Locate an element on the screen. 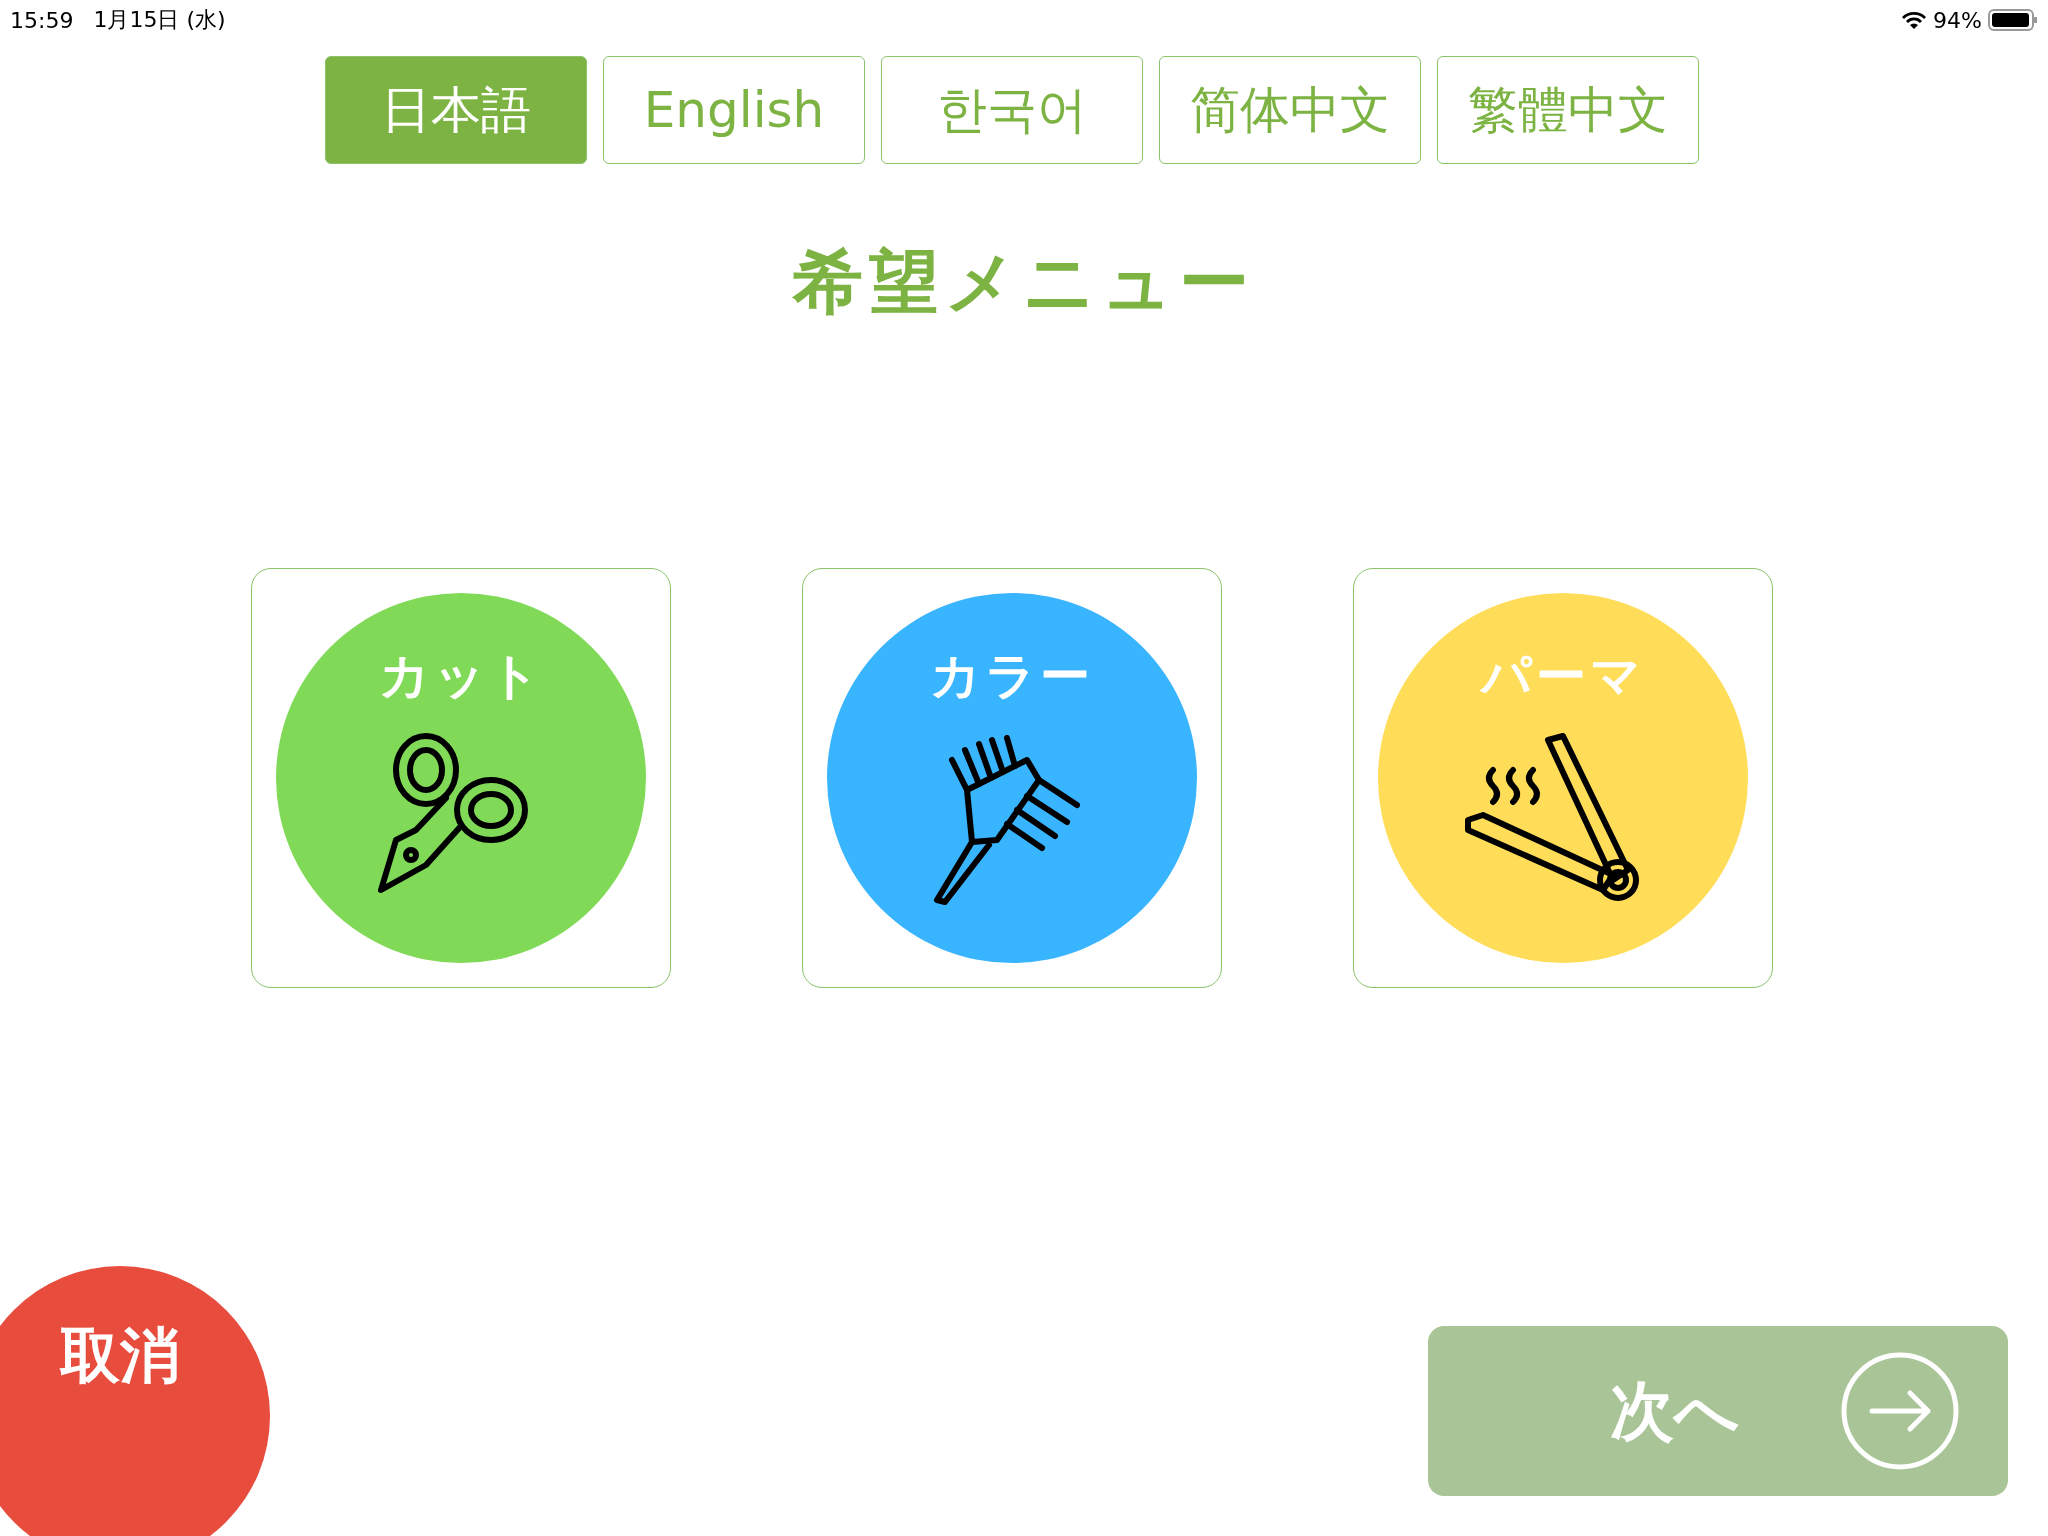 This screenshot has height=1536, width=2048. wifi-icon is located at coordinates (1914, 20).